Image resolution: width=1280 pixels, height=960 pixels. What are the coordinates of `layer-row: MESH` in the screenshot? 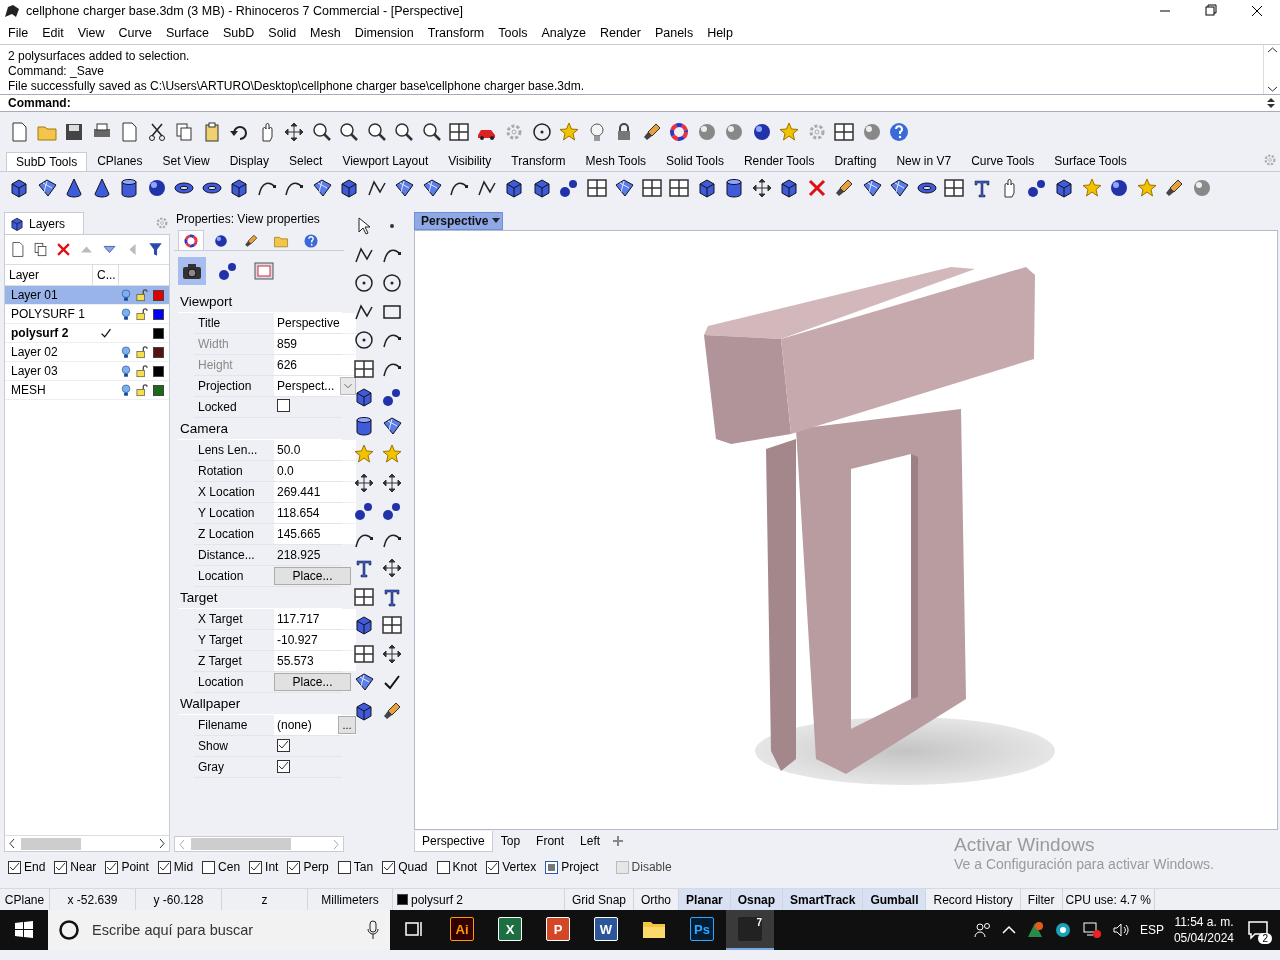 It's located at (87, 390).